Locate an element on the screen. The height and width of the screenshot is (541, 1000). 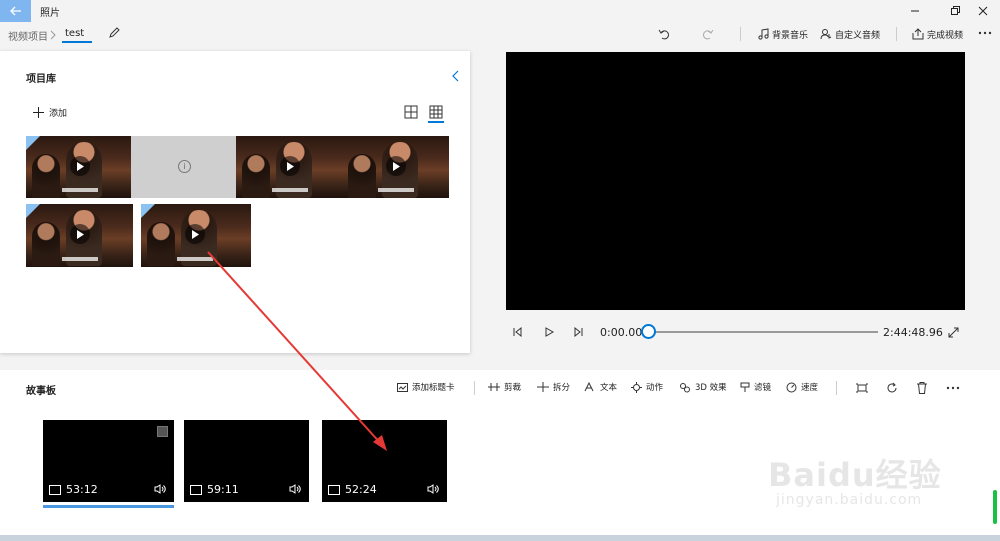
scroll-indicator is located at coordinates (995, 507).